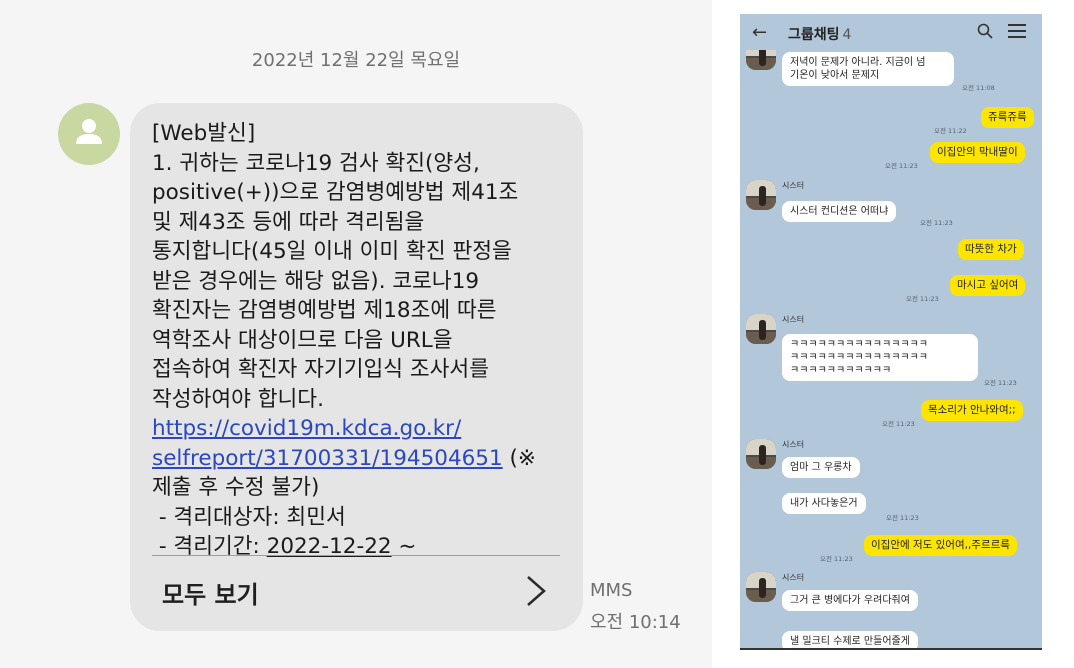 This screenshot has height=668, width=1074. I want to click on message-bubble: 쥬륵쥬륵, so click(1007, 117).